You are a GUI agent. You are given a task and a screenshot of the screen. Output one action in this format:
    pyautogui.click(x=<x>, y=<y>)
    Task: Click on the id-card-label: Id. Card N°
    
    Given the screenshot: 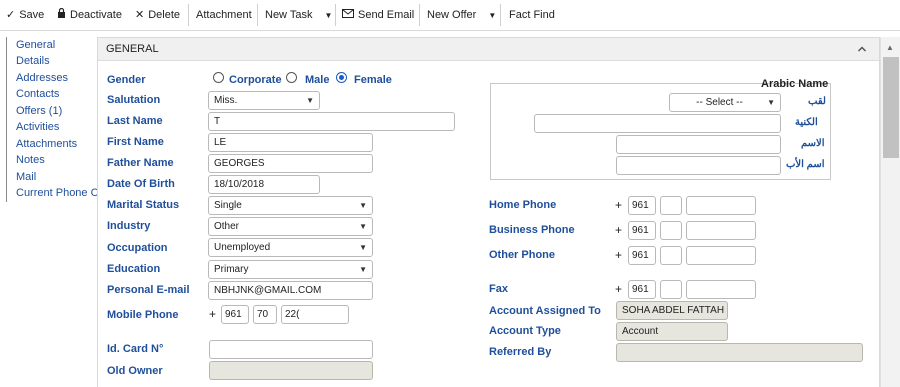 What is the action you would take?
    pyautogui.click(x=135, y=349)
    